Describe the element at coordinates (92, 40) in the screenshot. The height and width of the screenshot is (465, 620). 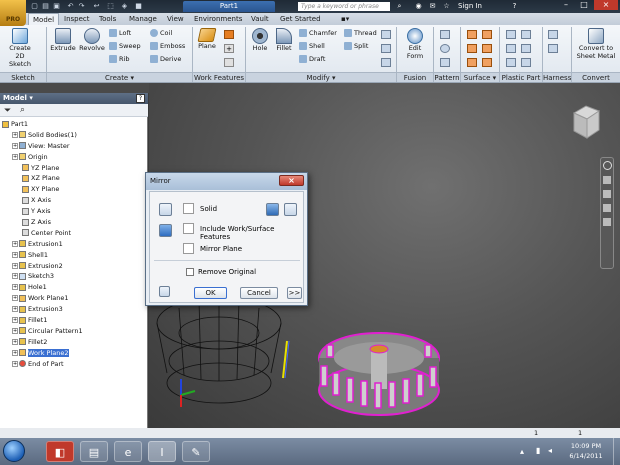
I see `revolve-button: Revolve` at that location.